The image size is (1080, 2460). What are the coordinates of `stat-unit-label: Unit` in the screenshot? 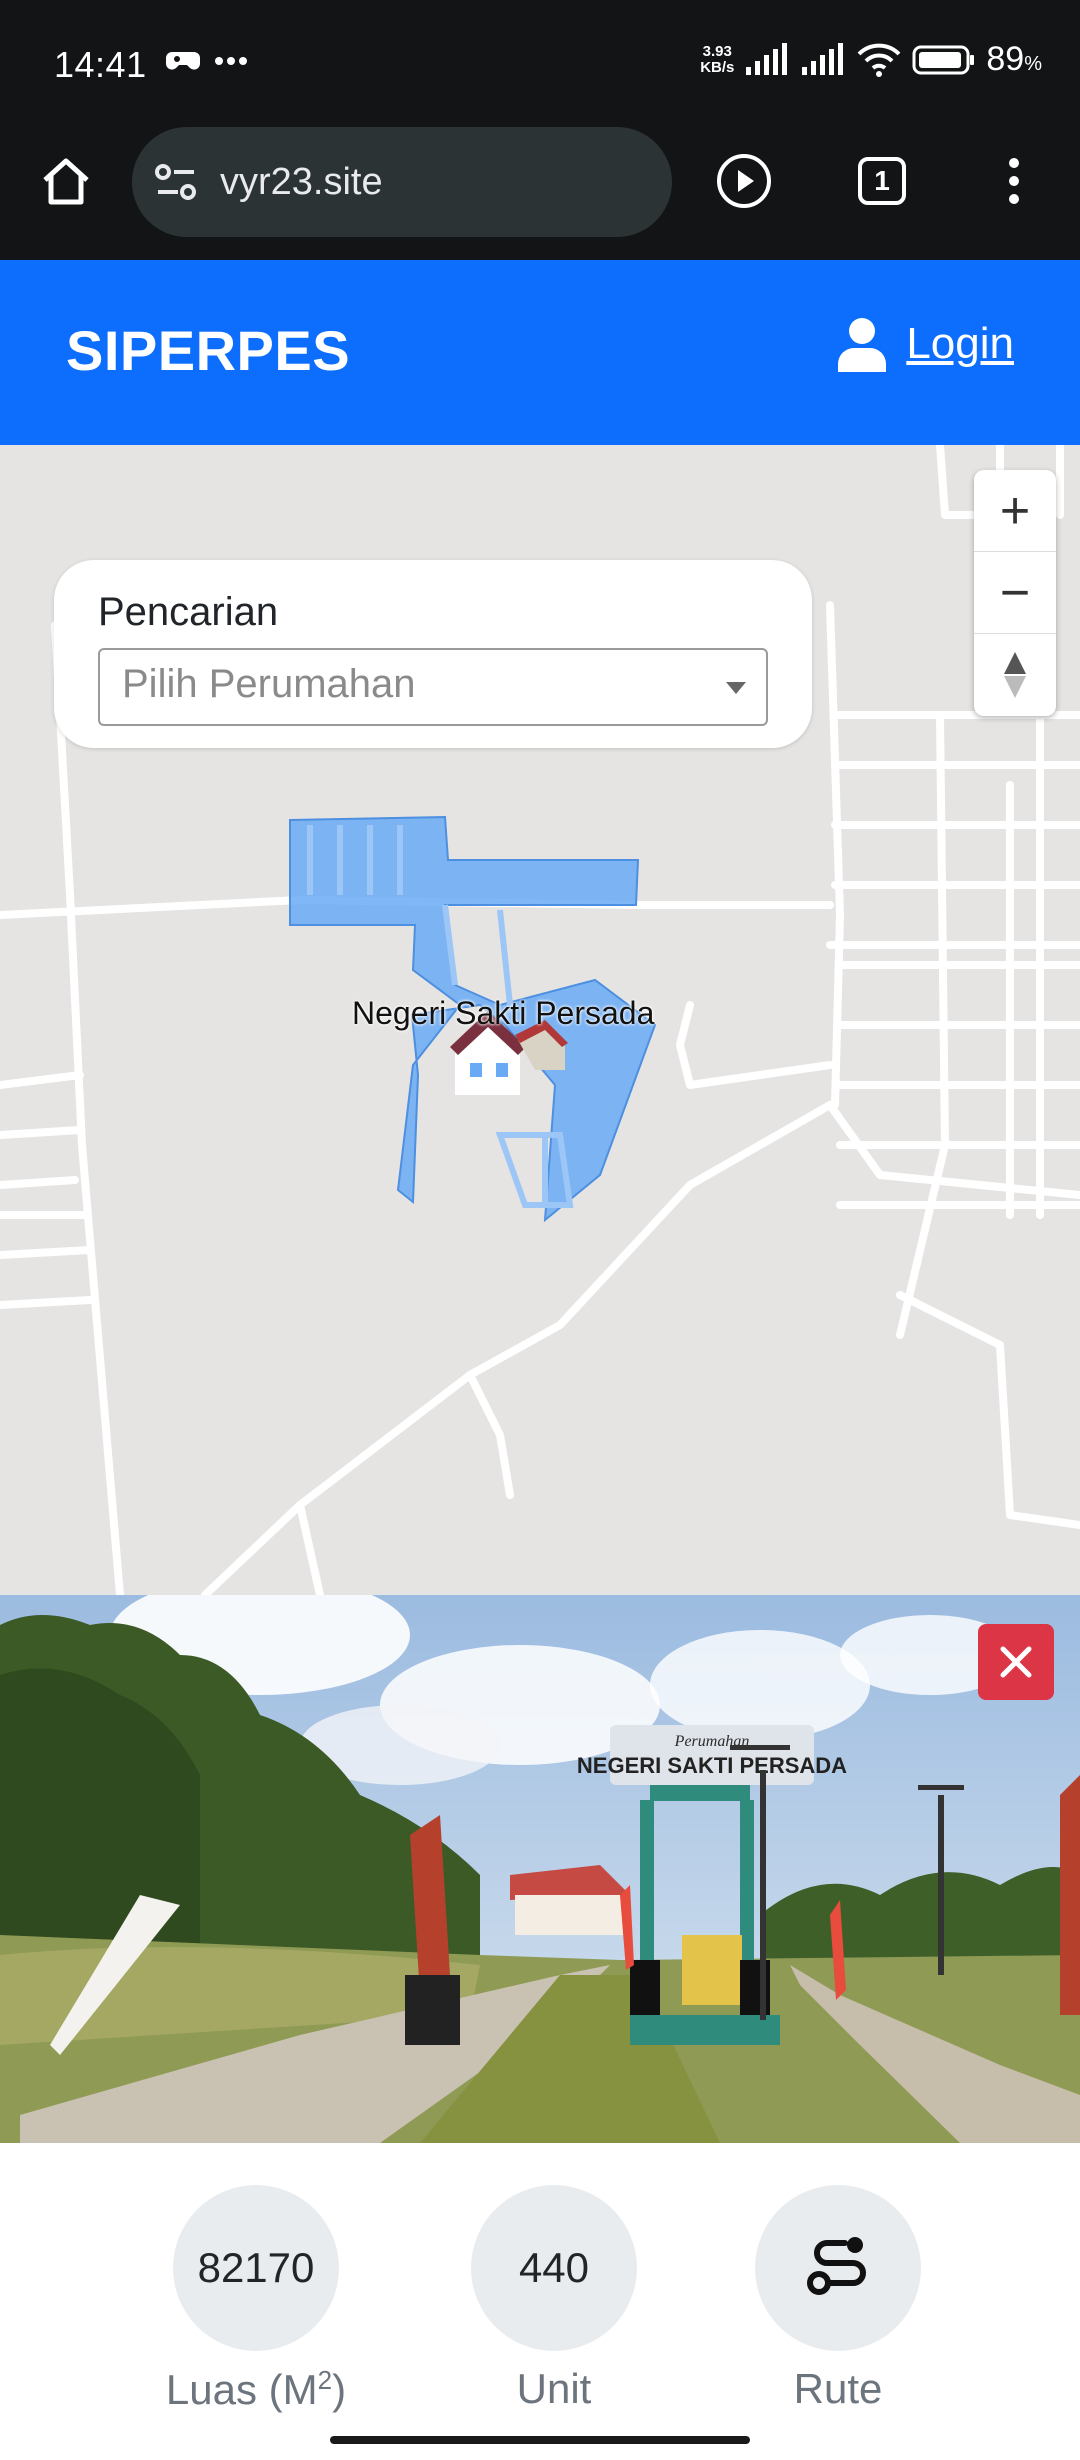 It's located at (554, 2388).